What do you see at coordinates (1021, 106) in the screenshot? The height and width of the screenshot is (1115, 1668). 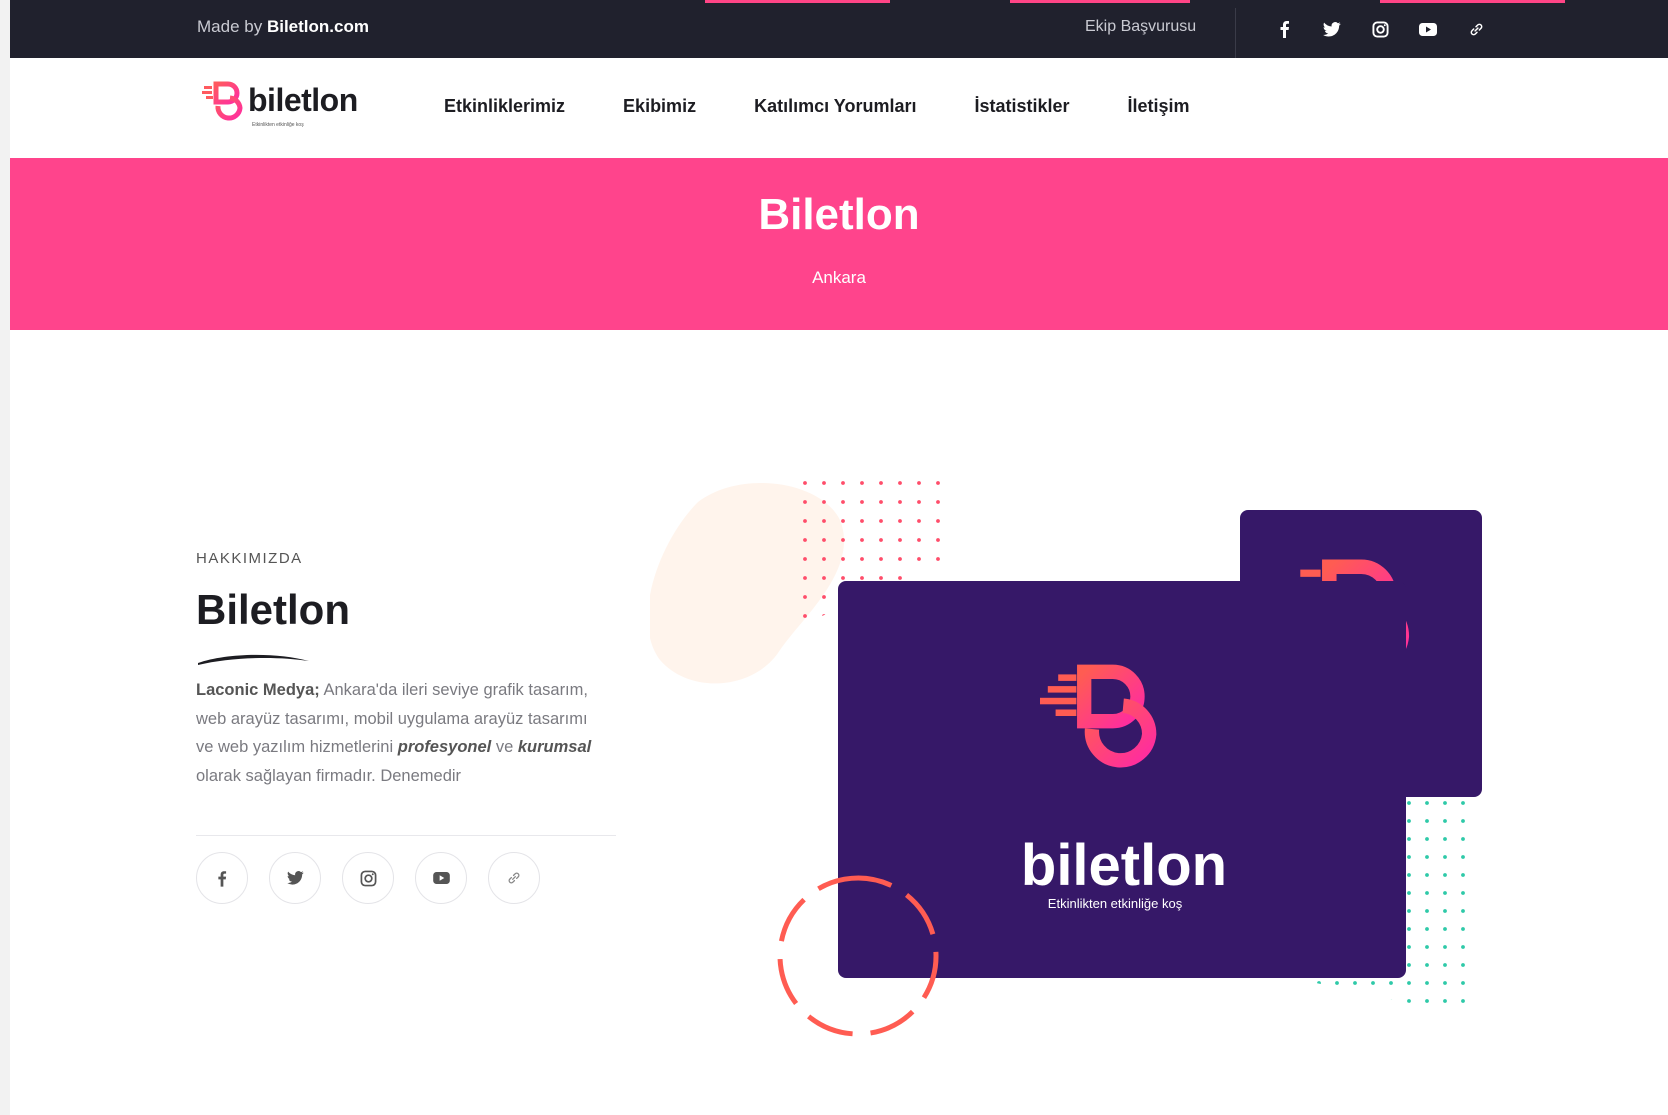 I see `nav-item-statistics: İstatistikler` at bounding box center [1021, 106].